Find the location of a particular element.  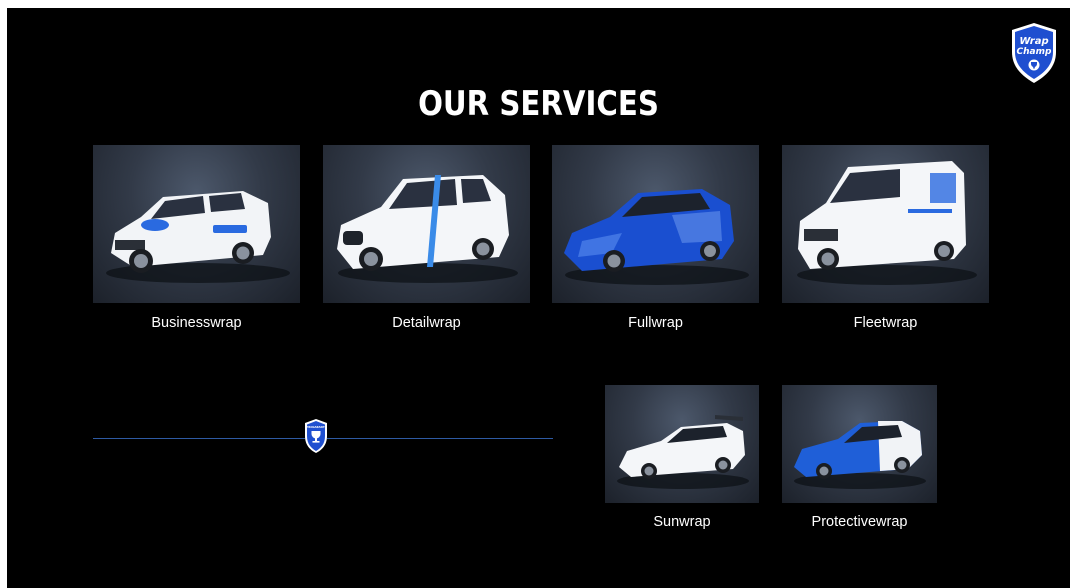

service-card-protectivewrap: Protectivewrap is located at coordinates (859, 457).